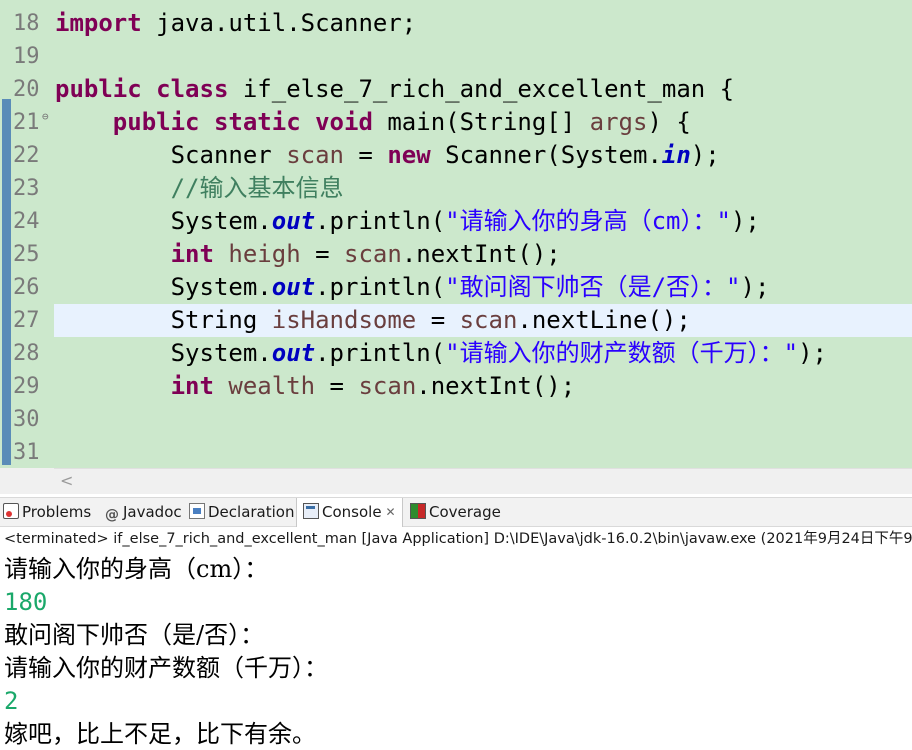  What do you see at coordinates (166, 668) in the screenshot?
I see `console-output-line: 请输入你的财产数额（千万）：` at bounding box center [166, 668].